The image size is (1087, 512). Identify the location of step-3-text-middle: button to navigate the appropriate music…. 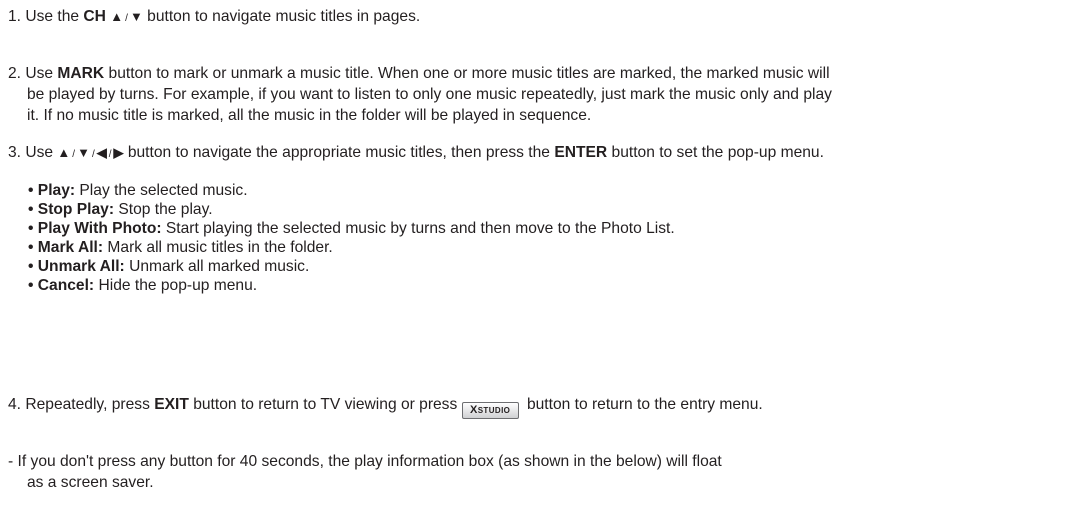
(339, 152).